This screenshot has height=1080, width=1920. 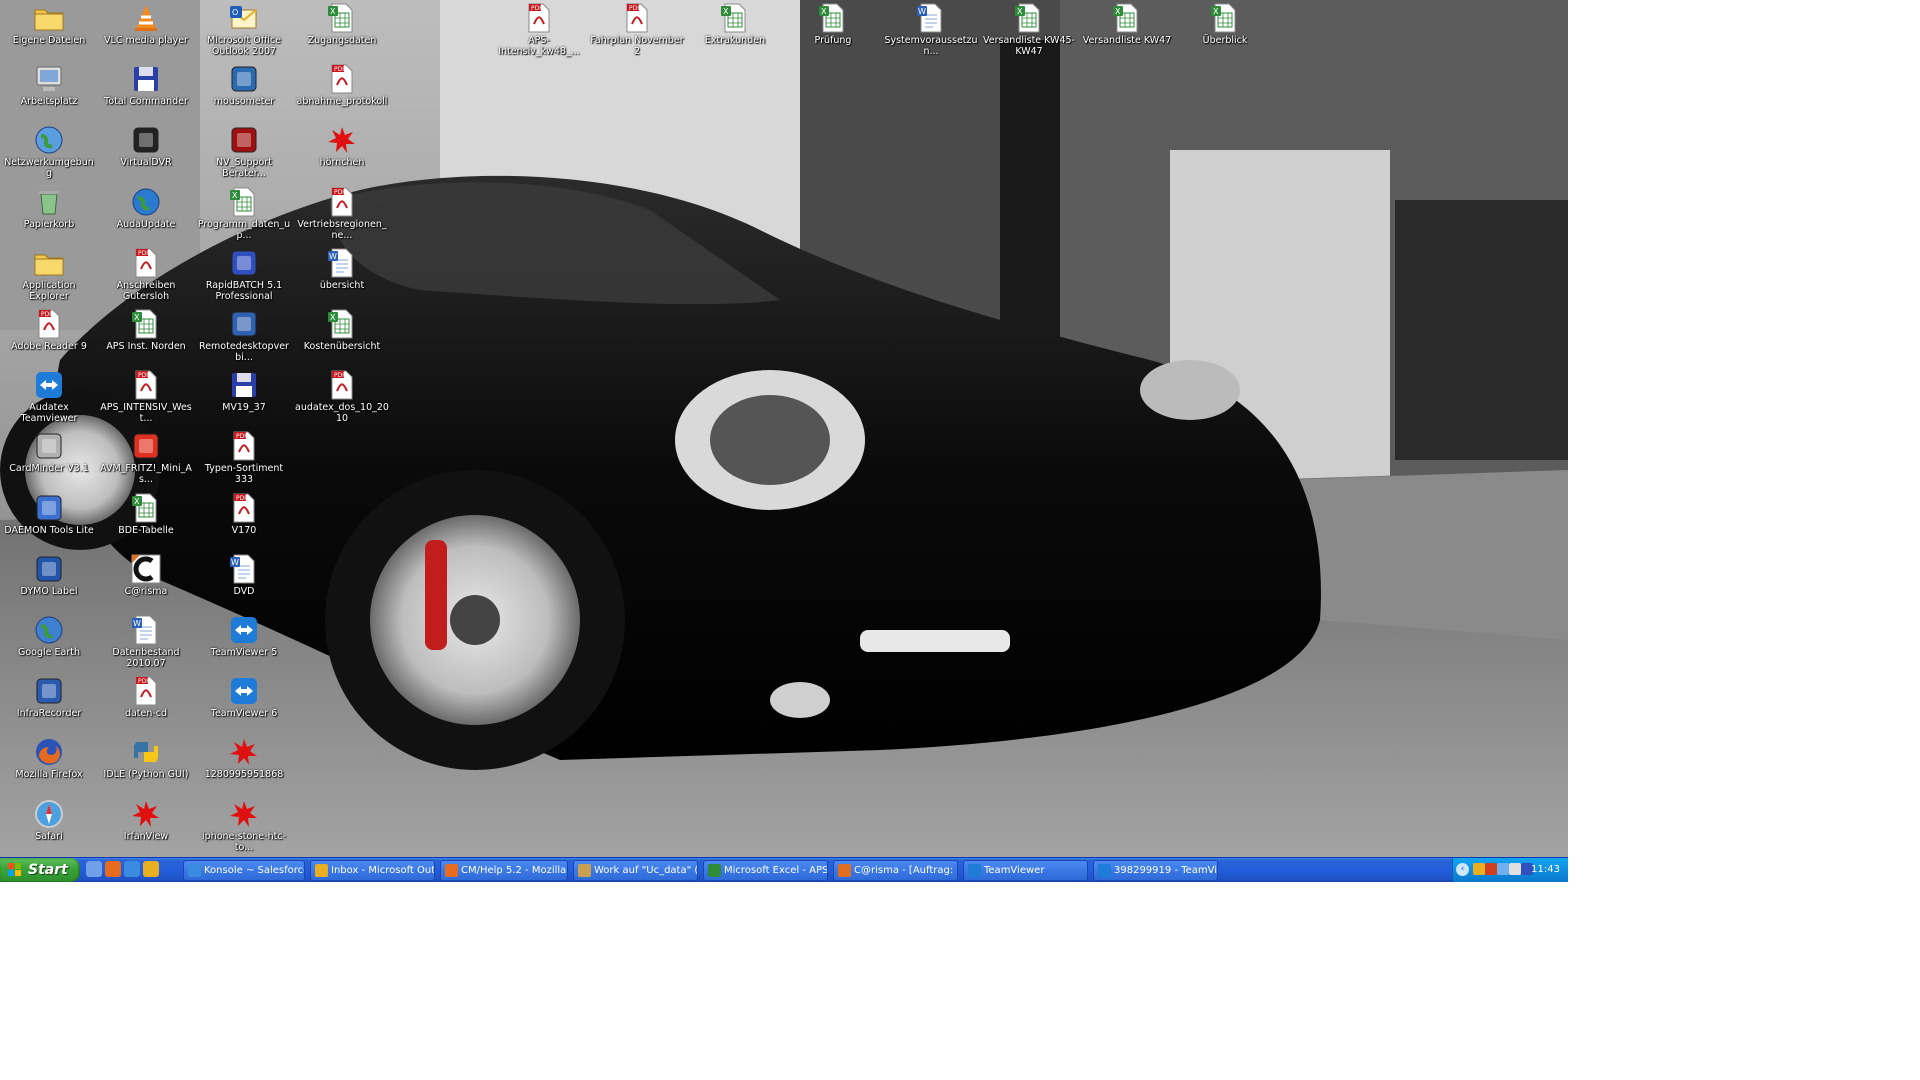 What do you see at coordinates (342, 24) in the screenshot?
I see `desktop-icon: X Zugangsdaten` at bounding box center [342, 24].